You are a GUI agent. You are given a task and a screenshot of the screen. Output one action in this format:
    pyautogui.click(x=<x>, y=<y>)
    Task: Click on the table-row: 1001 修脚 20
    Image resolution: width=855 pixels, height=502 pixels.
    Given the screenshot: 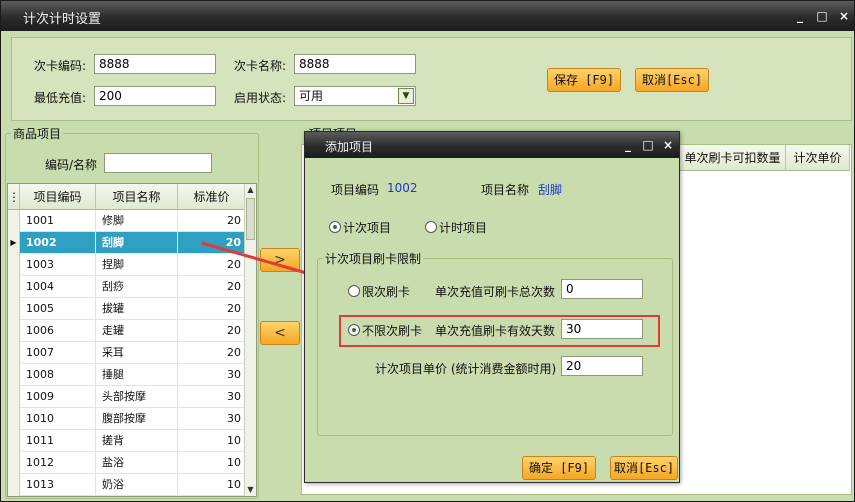 What is the action you would take?
    pyautogui.click(x=127, y=221)
    